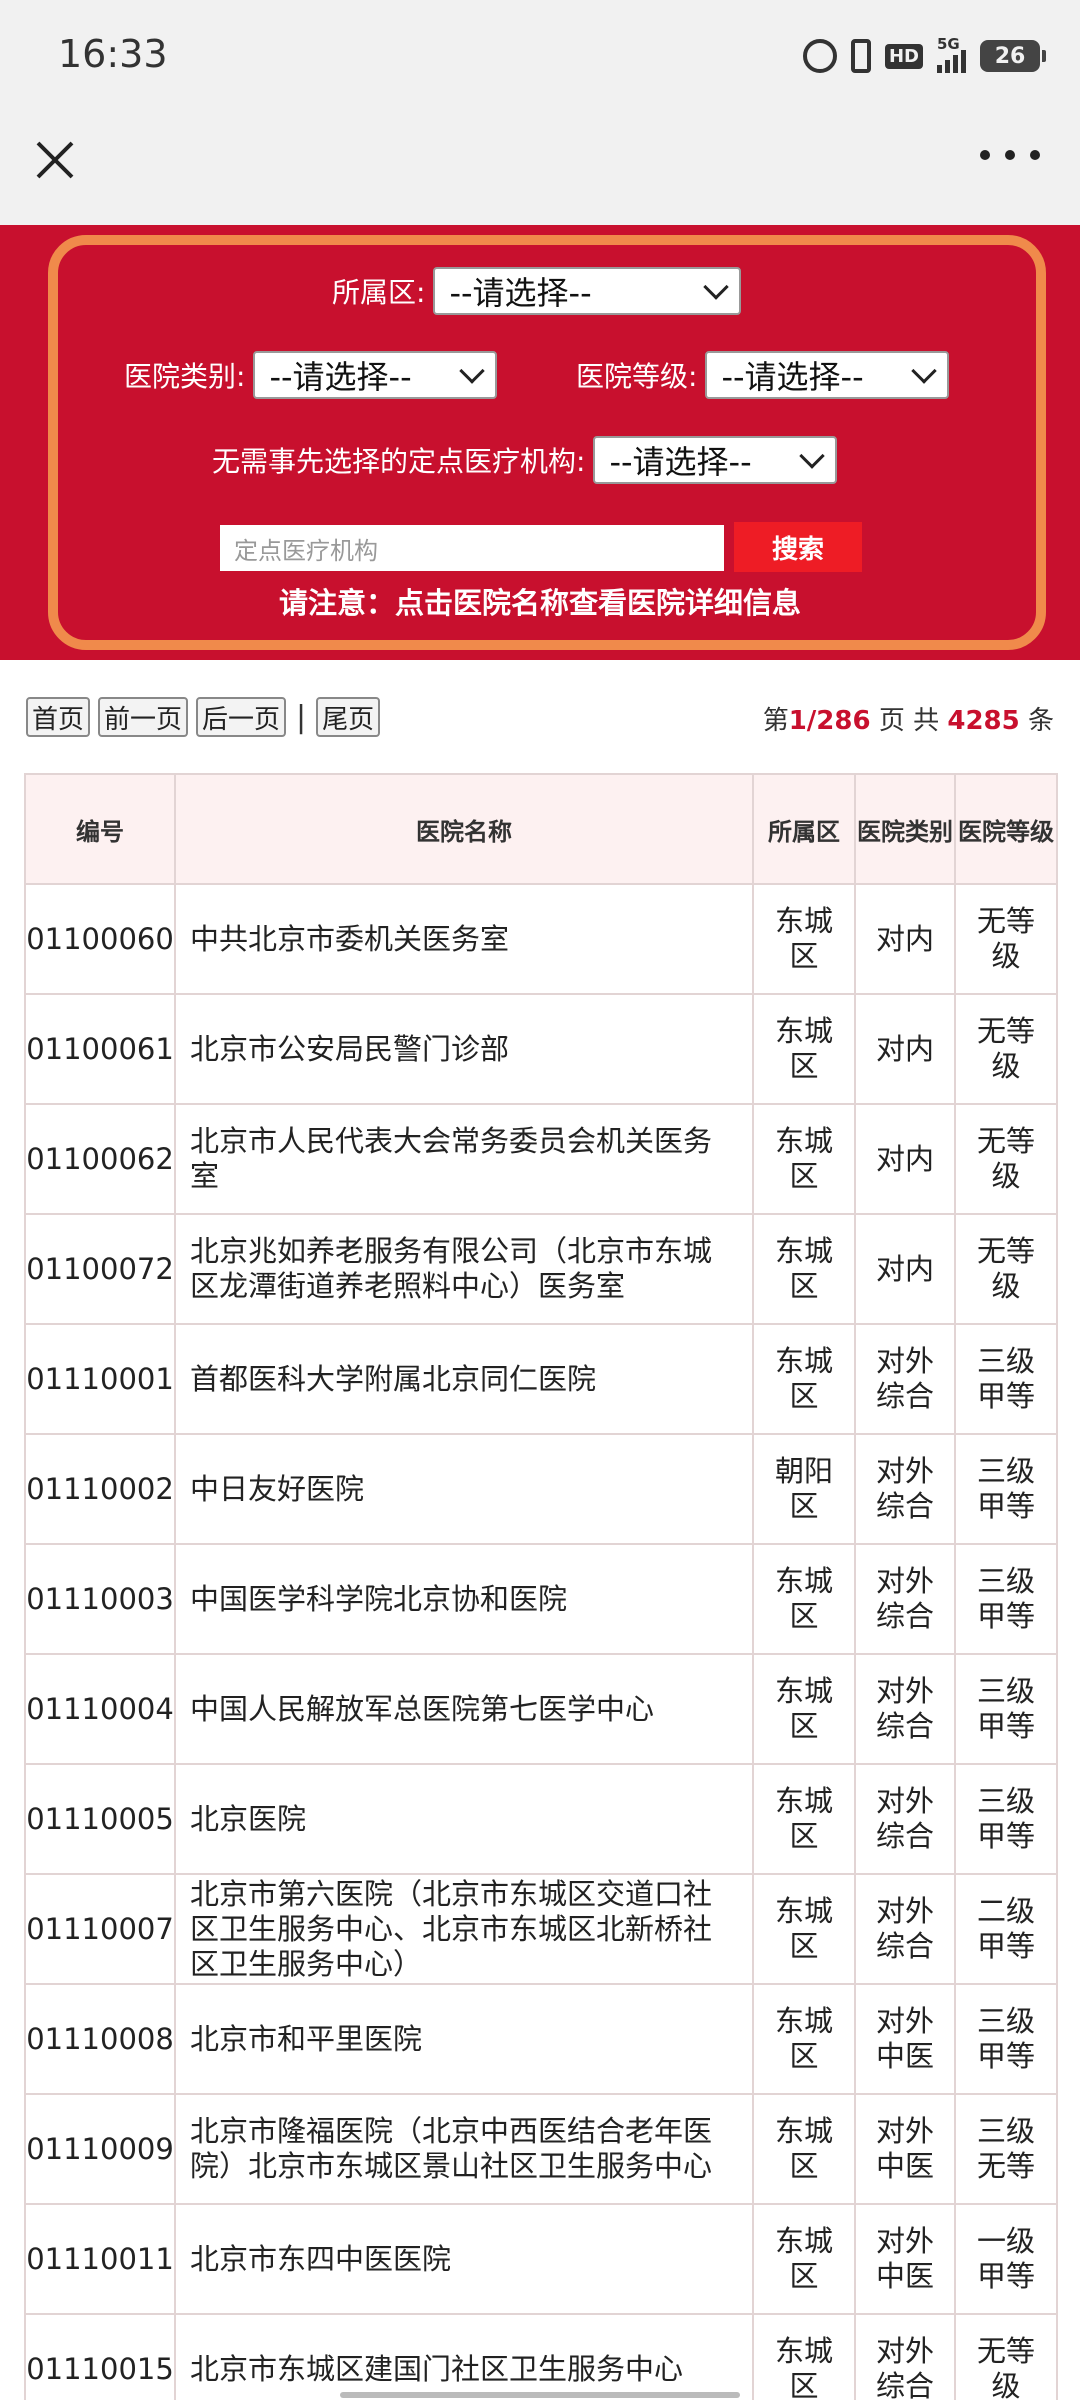 This screenshot has height=2400, width=1080. Describe the element at coordinates (464, 1819) in the screenshot. I see `cell-hospital-name: 北京医院` at that location.